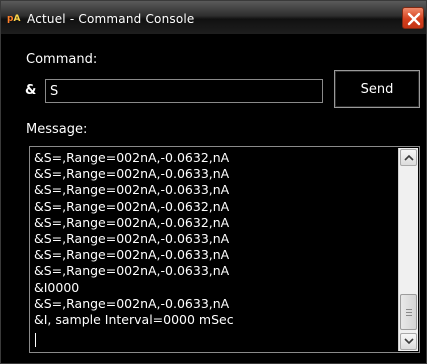  I want to click on message-line: &I, sample Interval=0000 mSec, so click(134, 320).